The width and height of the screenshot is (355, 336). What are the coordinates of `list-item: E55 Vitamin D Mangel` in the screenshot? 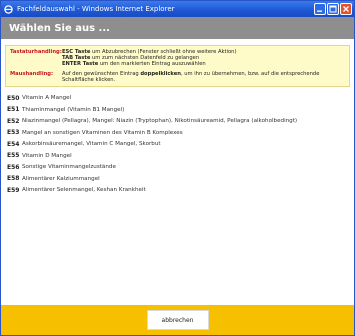 It's located at (178, 156).